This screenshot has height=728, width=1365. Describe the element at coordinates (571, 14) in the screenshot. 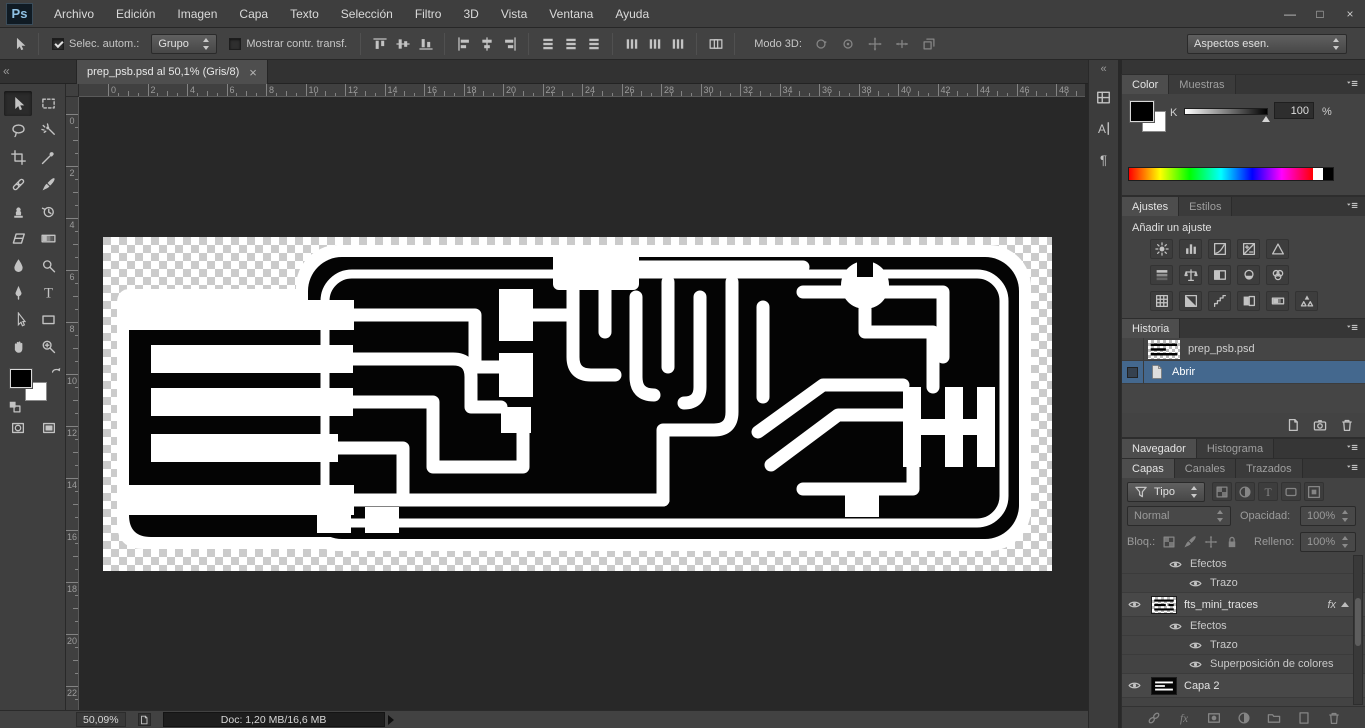

I see `menu-ventana: Ventana` at that location.